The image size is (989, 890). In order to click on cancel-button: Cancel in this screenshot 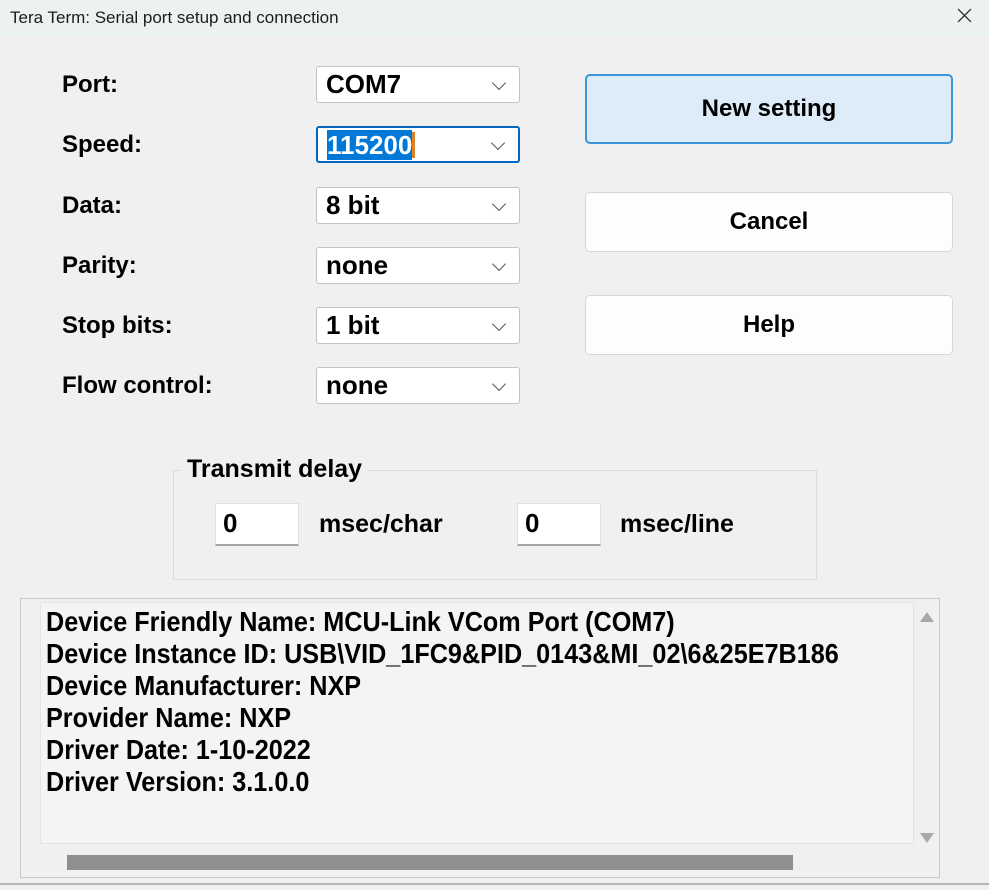, I will do `click(769, 222)`.